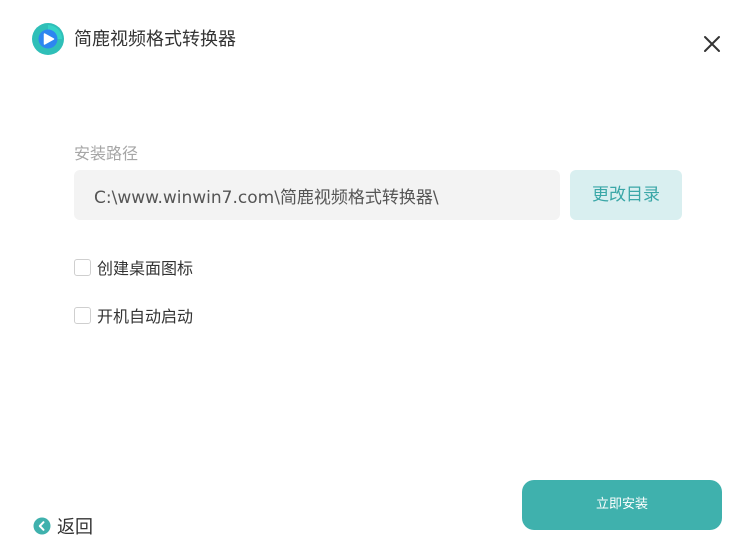 This screenshot has height=554, width=754. I want to click on back-link: 返回, so click(63, 526).